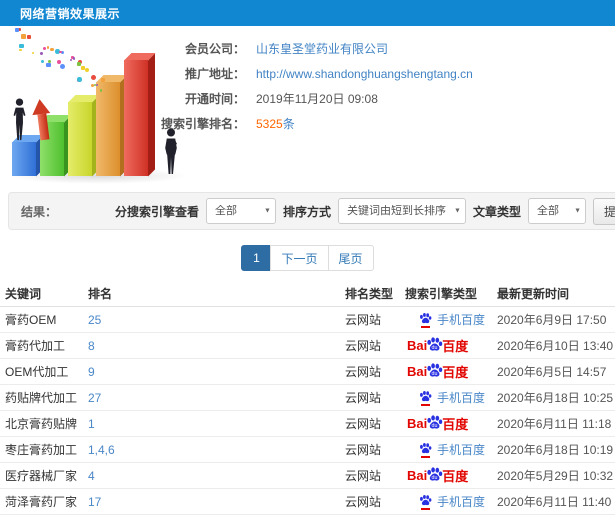 The width and height of the screenshot is (615, 520). What do you see at coordinates (557, 211) in the screenshot?
I see `article-type-select: 全部` at bounding box center [557, 211].